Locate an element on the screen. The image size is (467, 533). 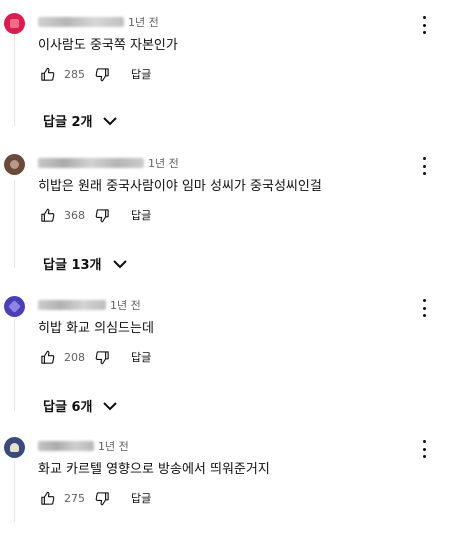
replies-count-label: 답글 13개 is located at coordinates (72, 265).